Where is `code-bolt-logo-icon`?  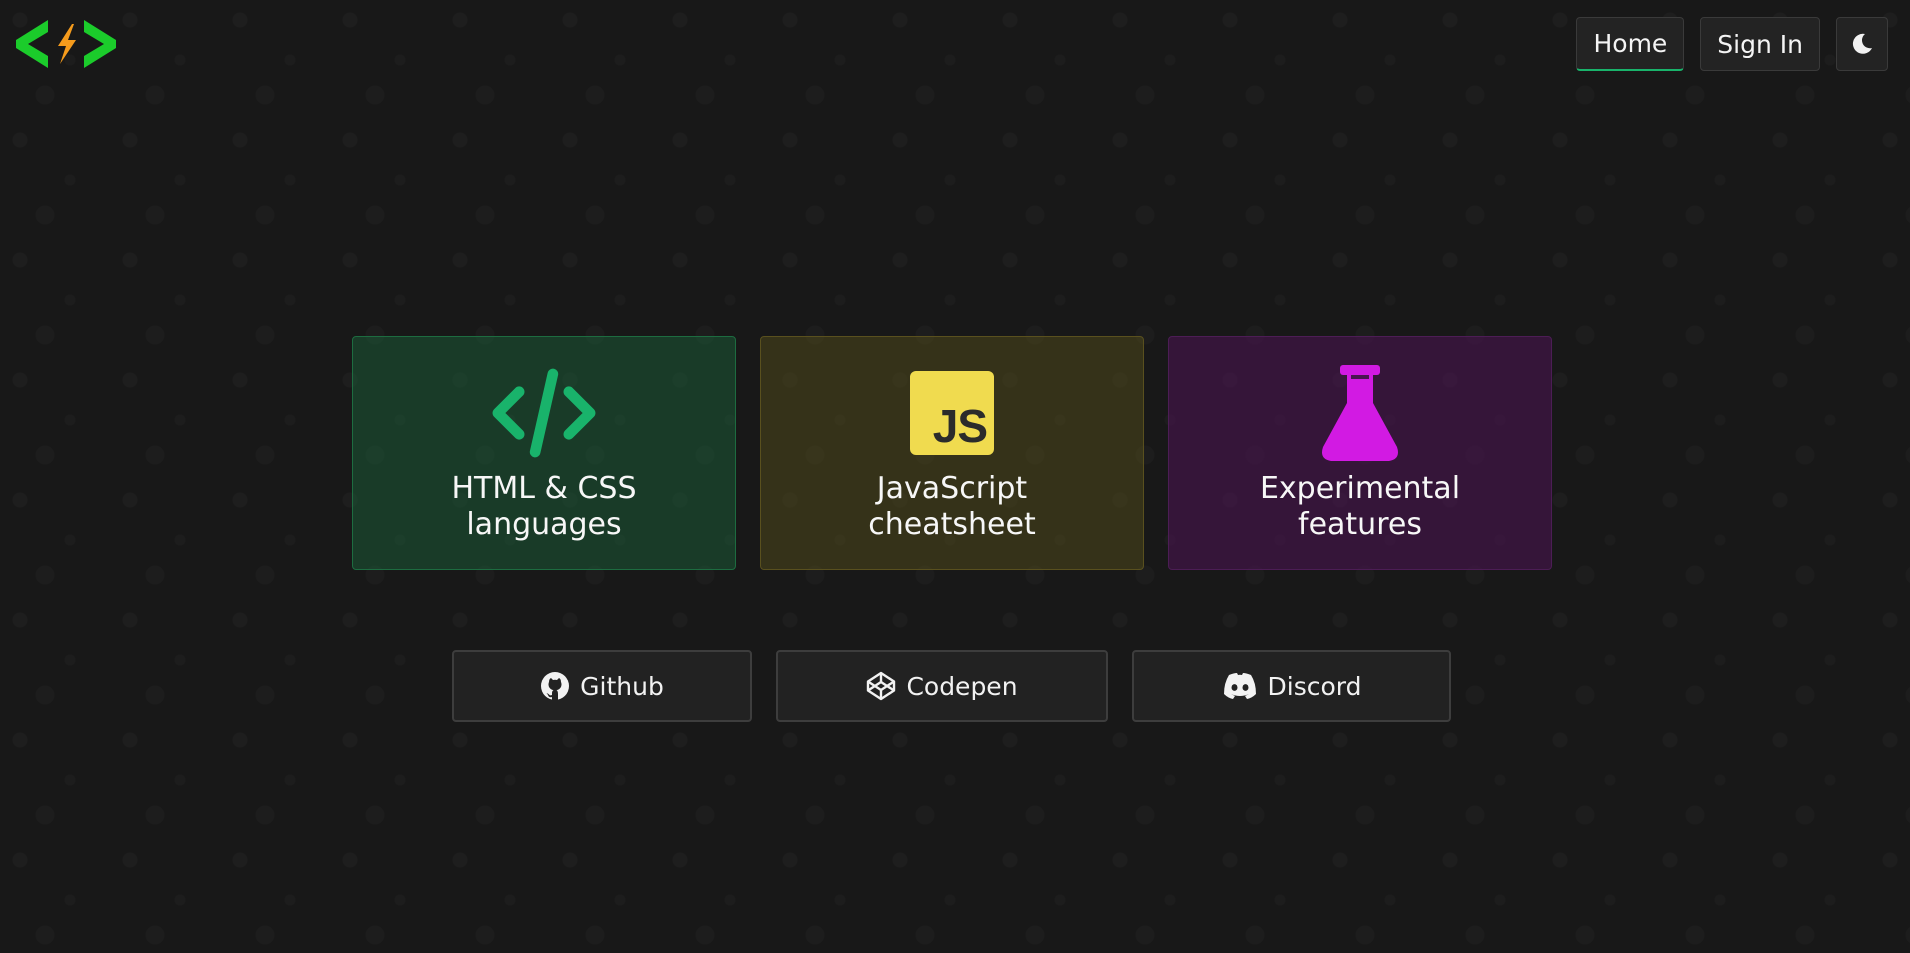 code-bolt-logo-icon is located at coordinates (66, 44).